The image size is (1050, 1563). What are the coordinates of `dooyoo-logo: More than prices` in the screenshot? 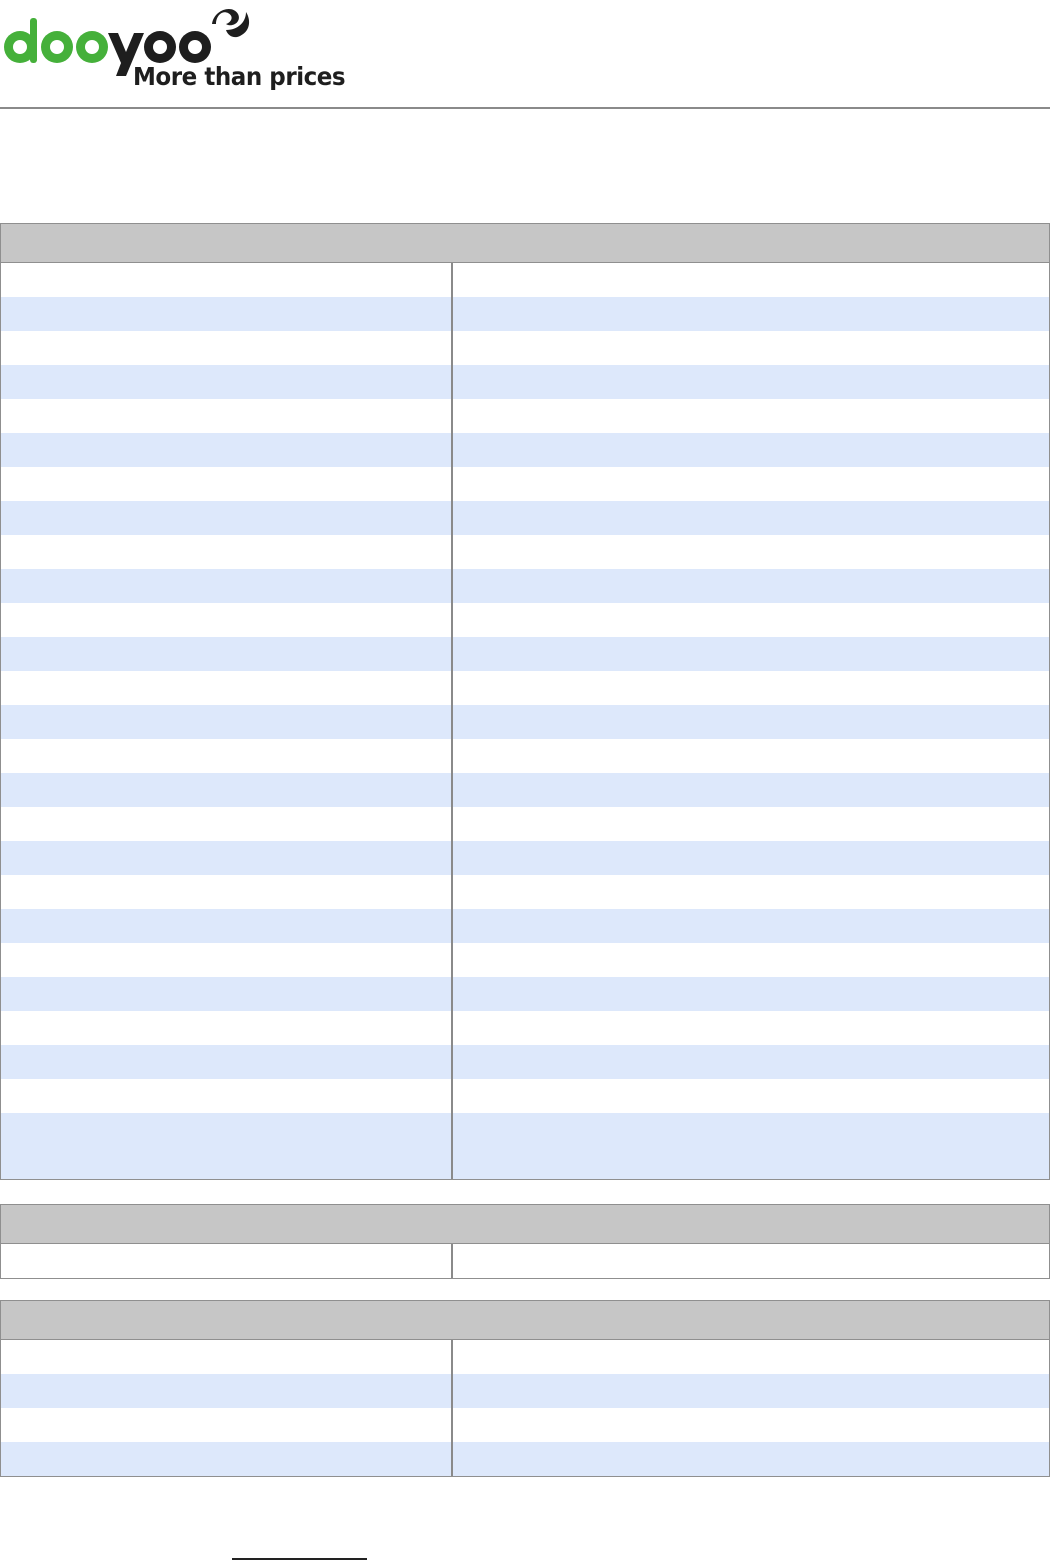 It's located at (173, 50).